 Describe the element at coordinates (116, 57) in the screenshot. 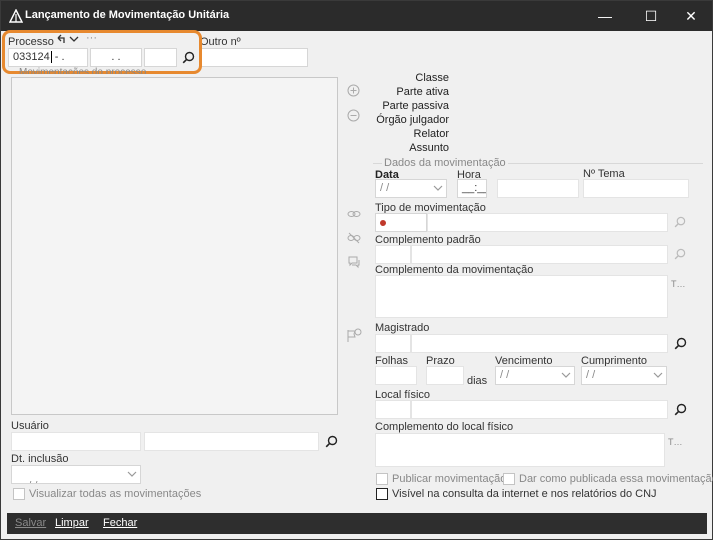

I see `processo-year-input: . .` at that location.